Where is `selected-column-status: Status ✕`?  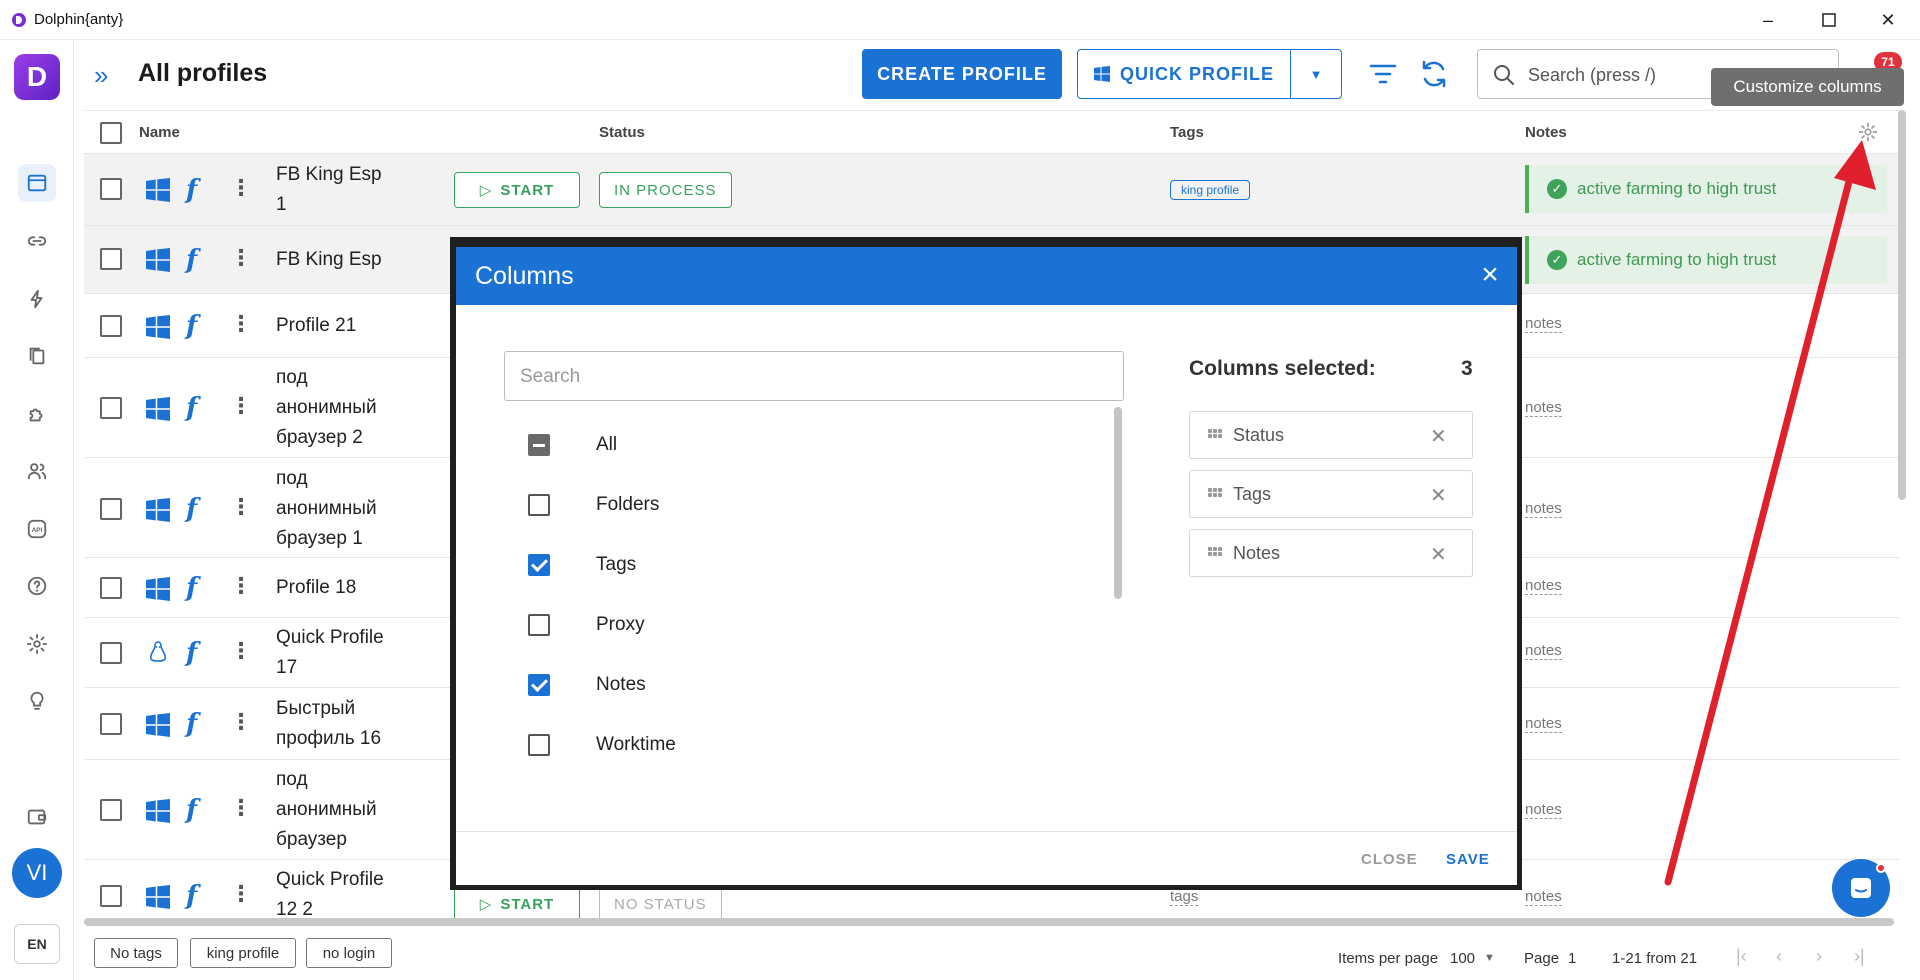
selected-column-status: Status ✕ is located at coordinates (1331, 435).